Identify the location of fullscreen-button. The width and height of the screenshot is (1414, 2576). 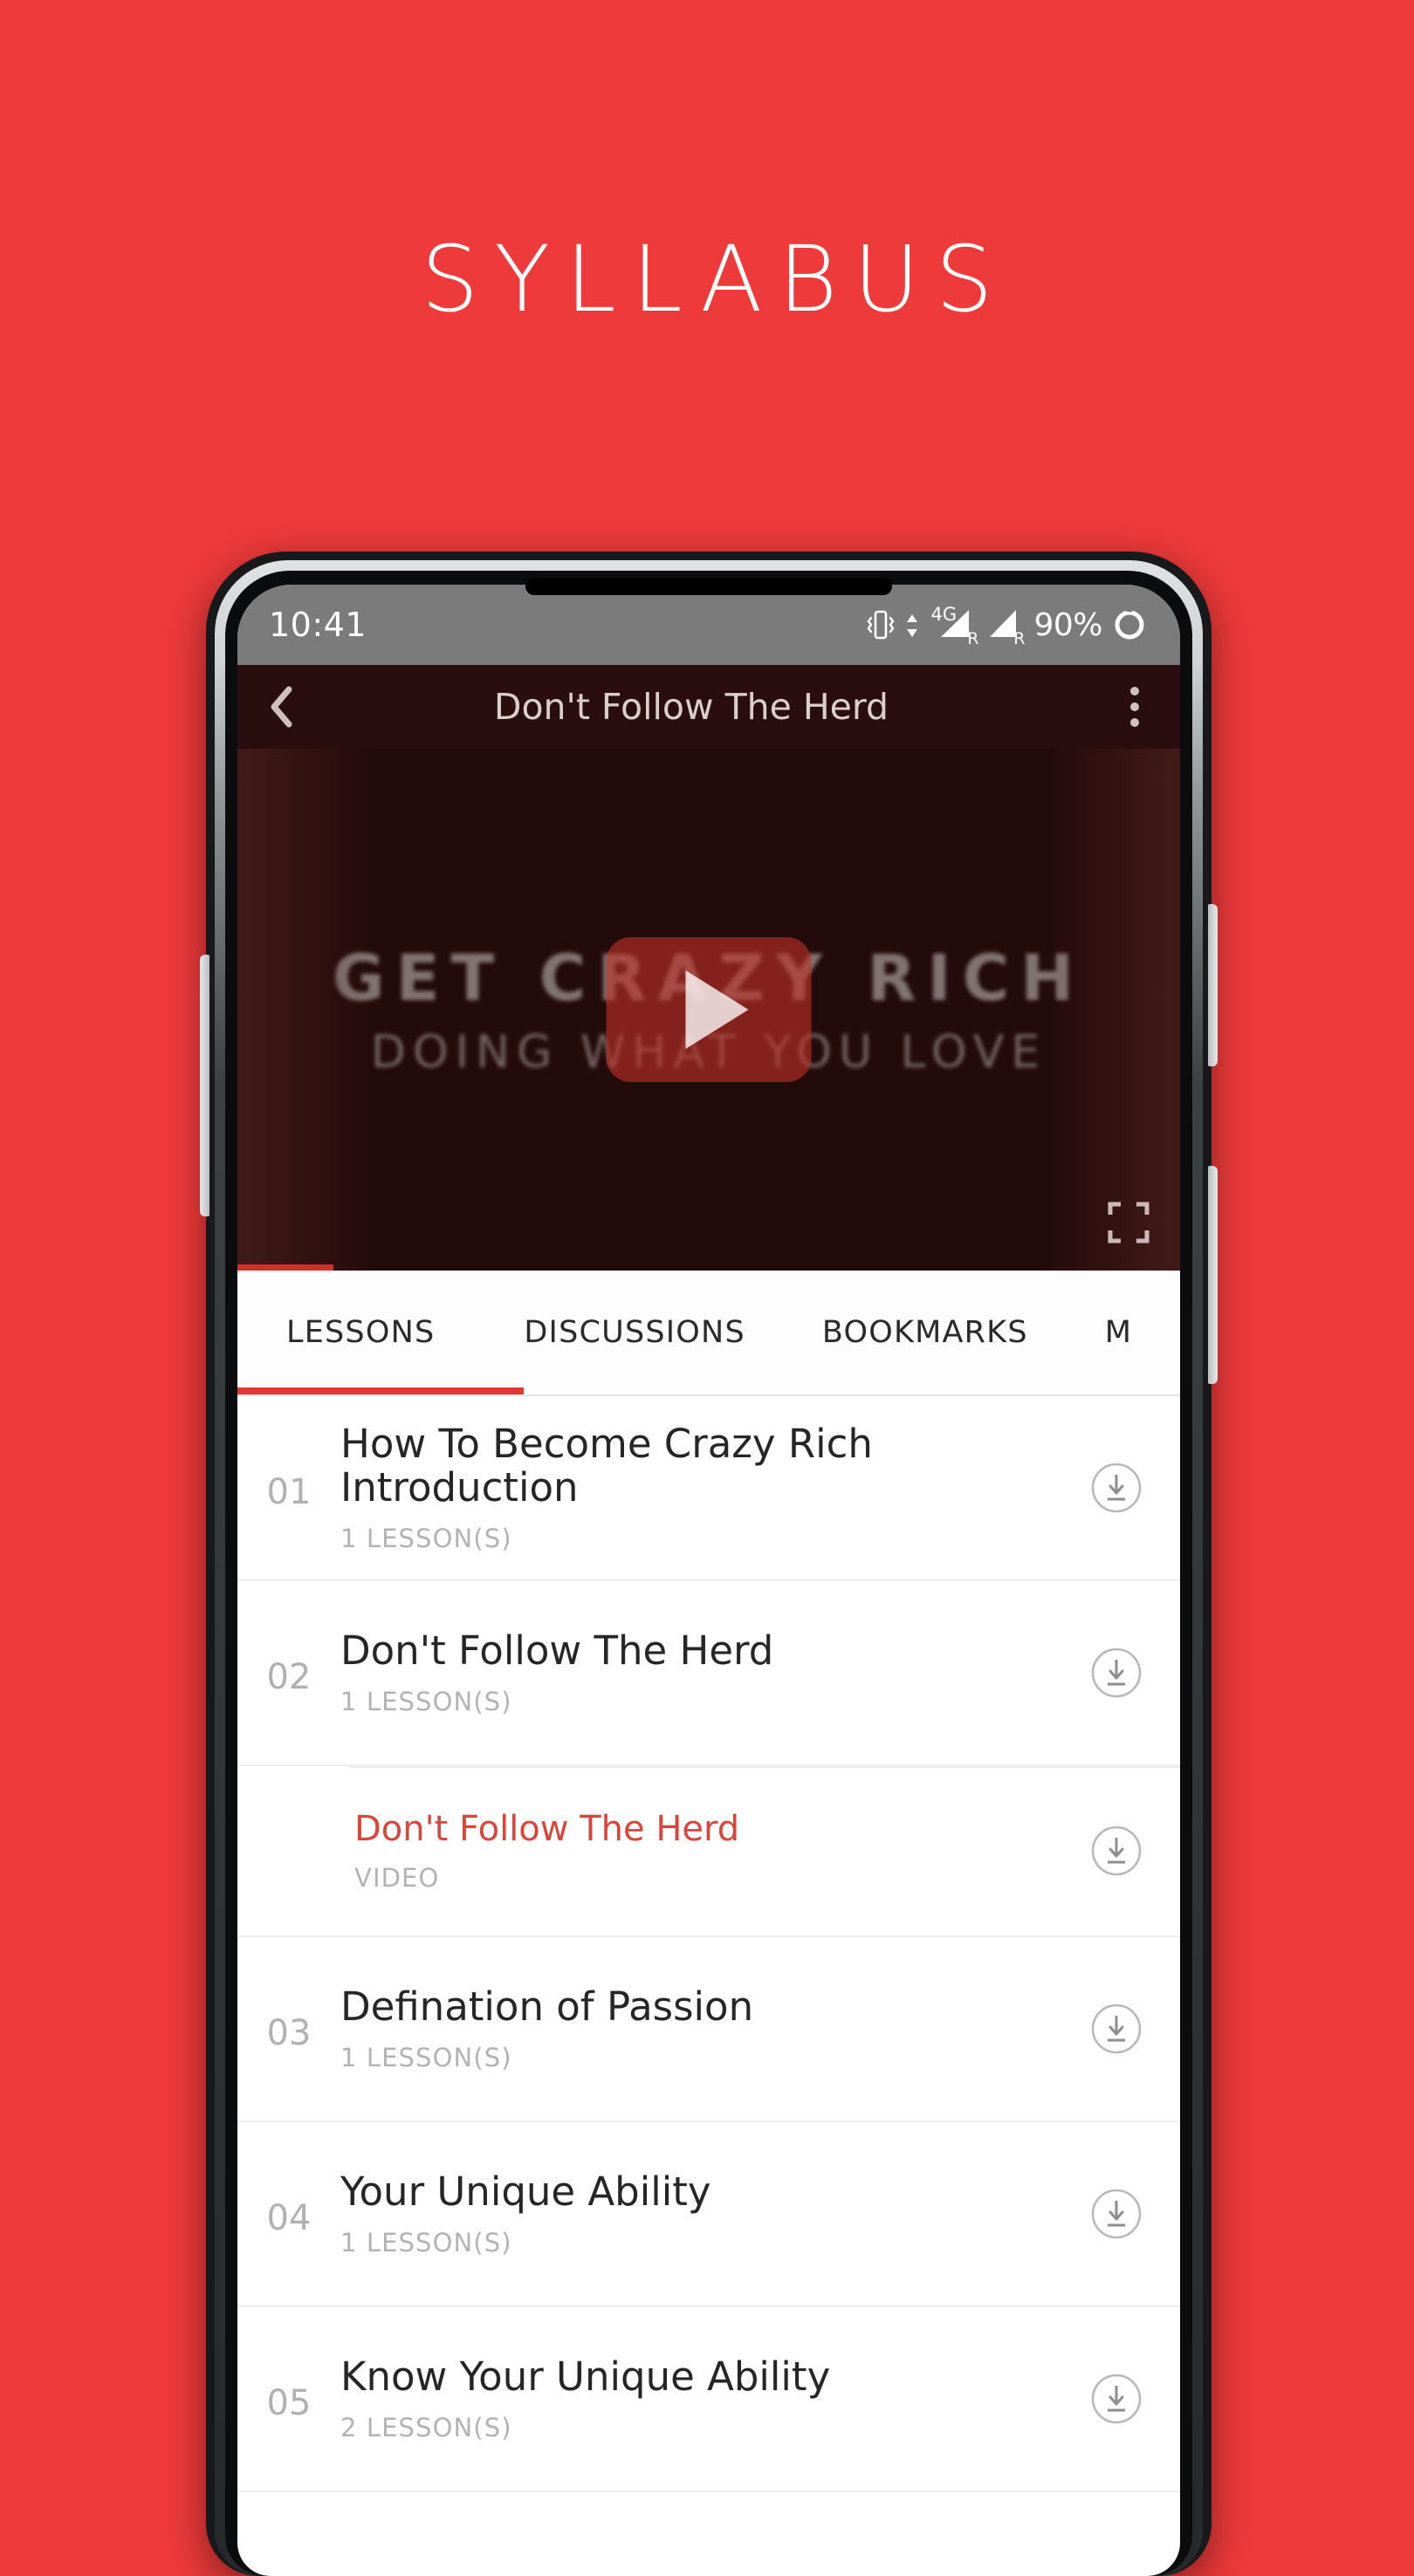
(1128, 1223).